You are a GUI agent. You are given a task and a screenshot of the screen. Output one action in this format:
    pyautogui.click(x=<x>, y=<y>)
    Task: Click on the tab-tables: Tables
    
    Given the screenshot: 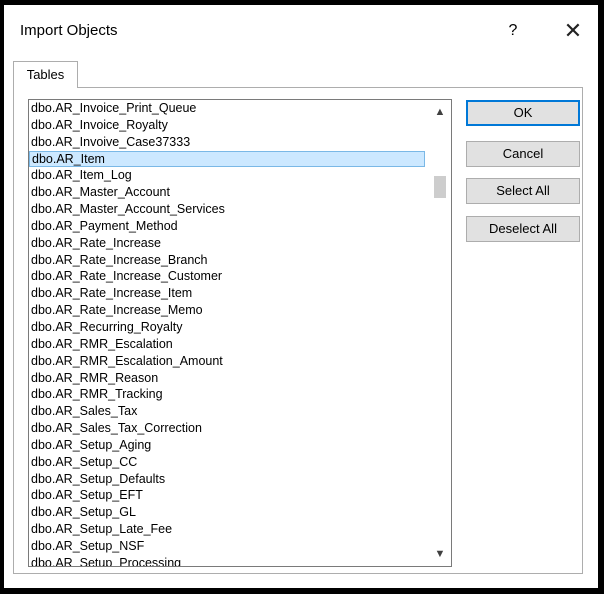 What is the action you would take?
    pyautogui.click(x=45, y=74)
    